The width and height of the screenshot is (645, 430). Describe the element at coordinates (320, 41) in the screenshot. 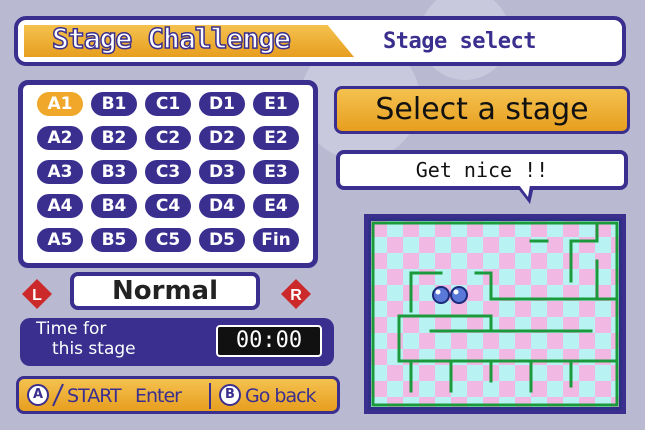

I see `header-bar: Stage Challenge Stage select` at that location.